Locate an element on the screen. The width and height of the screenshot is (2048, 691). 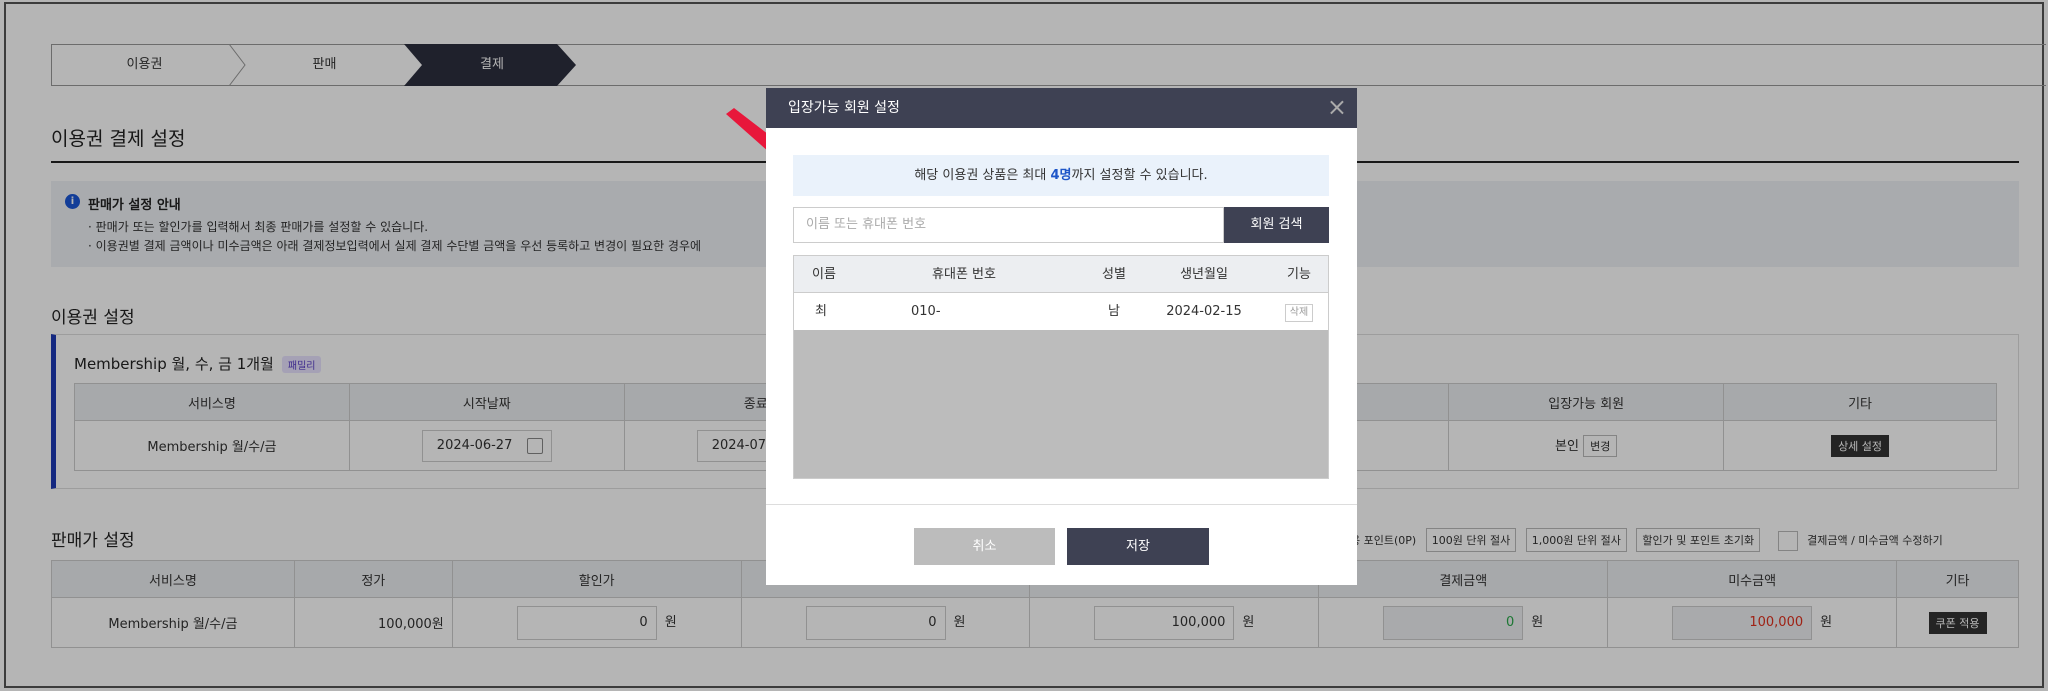
modal-footer-divider is located at coordinates (1061, 504).